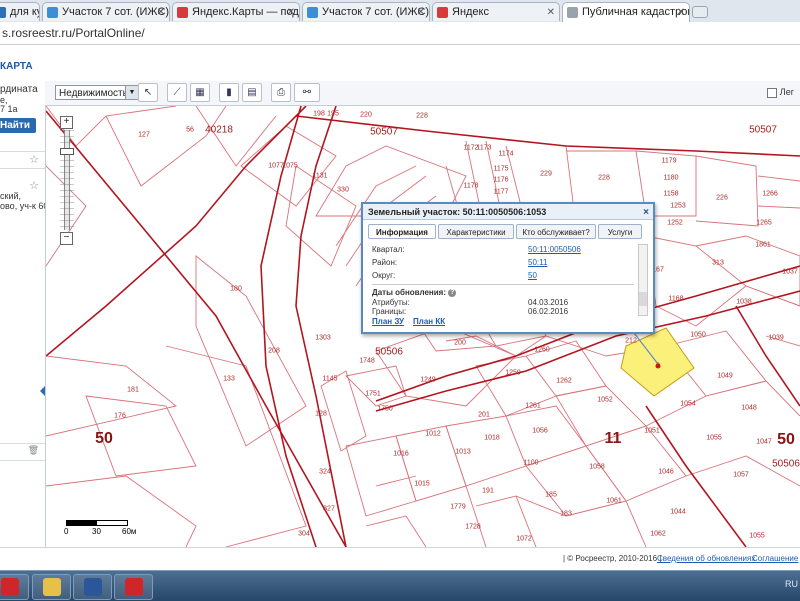 Image resolution: width=800 pixels, height=601 pixels. Describe the element at coordinates (66, 122) in the screenshot. I see `zoom-in-button: +` at that location.